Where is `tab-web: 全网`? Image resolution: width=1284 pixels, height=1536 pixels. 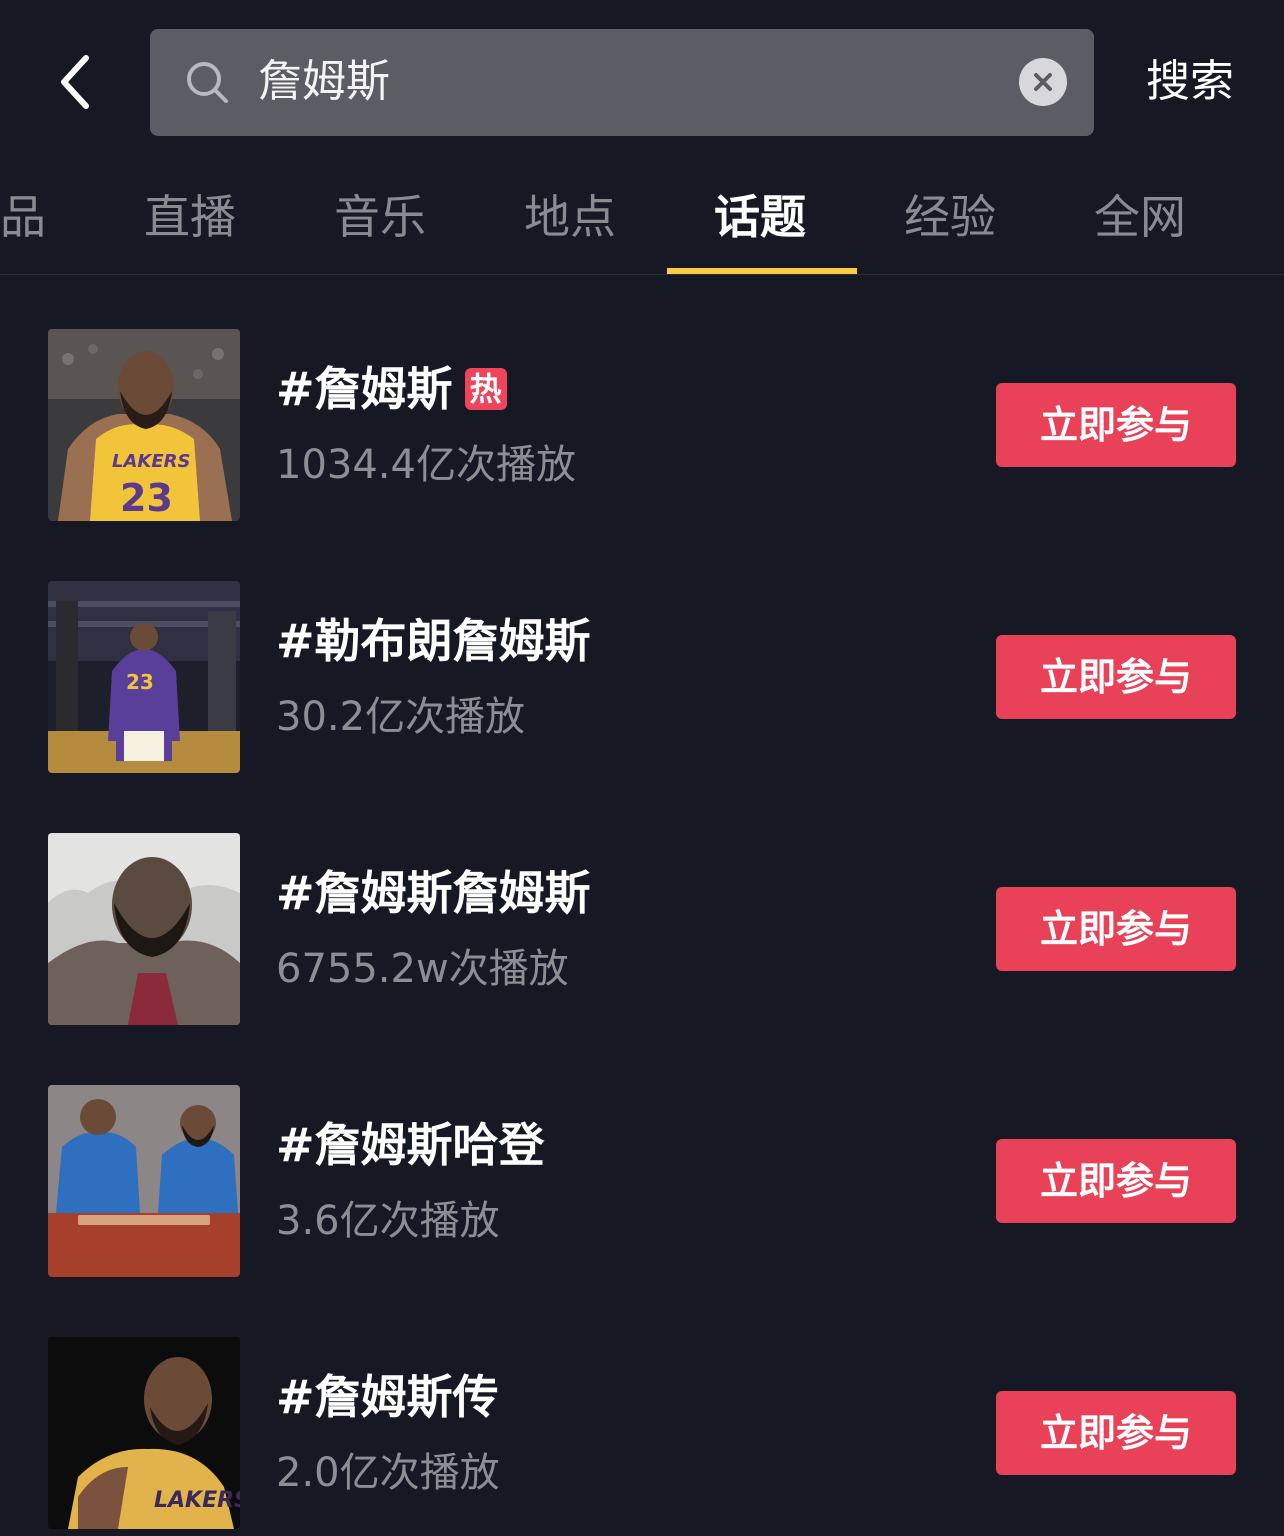
tab-web: 全网 is located at coordinates (1140, 217).